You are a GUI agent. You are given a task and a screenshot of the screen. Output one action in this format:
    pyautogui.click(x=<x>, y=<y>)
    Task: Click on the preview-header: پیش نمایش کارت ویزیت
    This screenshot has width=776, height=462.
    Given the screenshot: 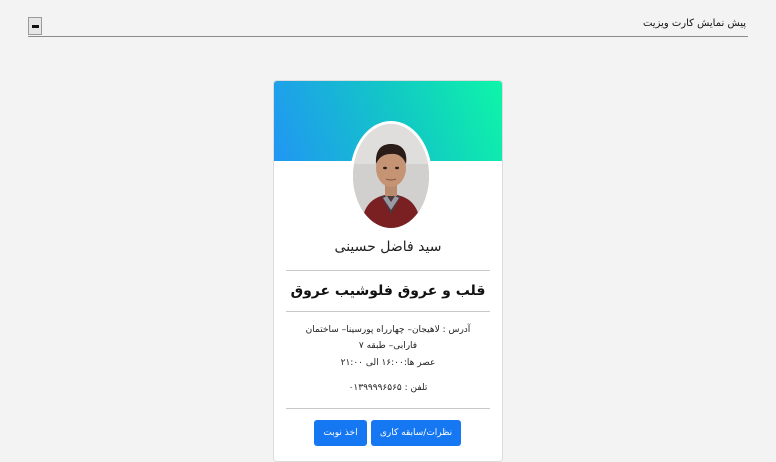 What is the action you would take?
    pyautogui.click(x=388, y=26)
    